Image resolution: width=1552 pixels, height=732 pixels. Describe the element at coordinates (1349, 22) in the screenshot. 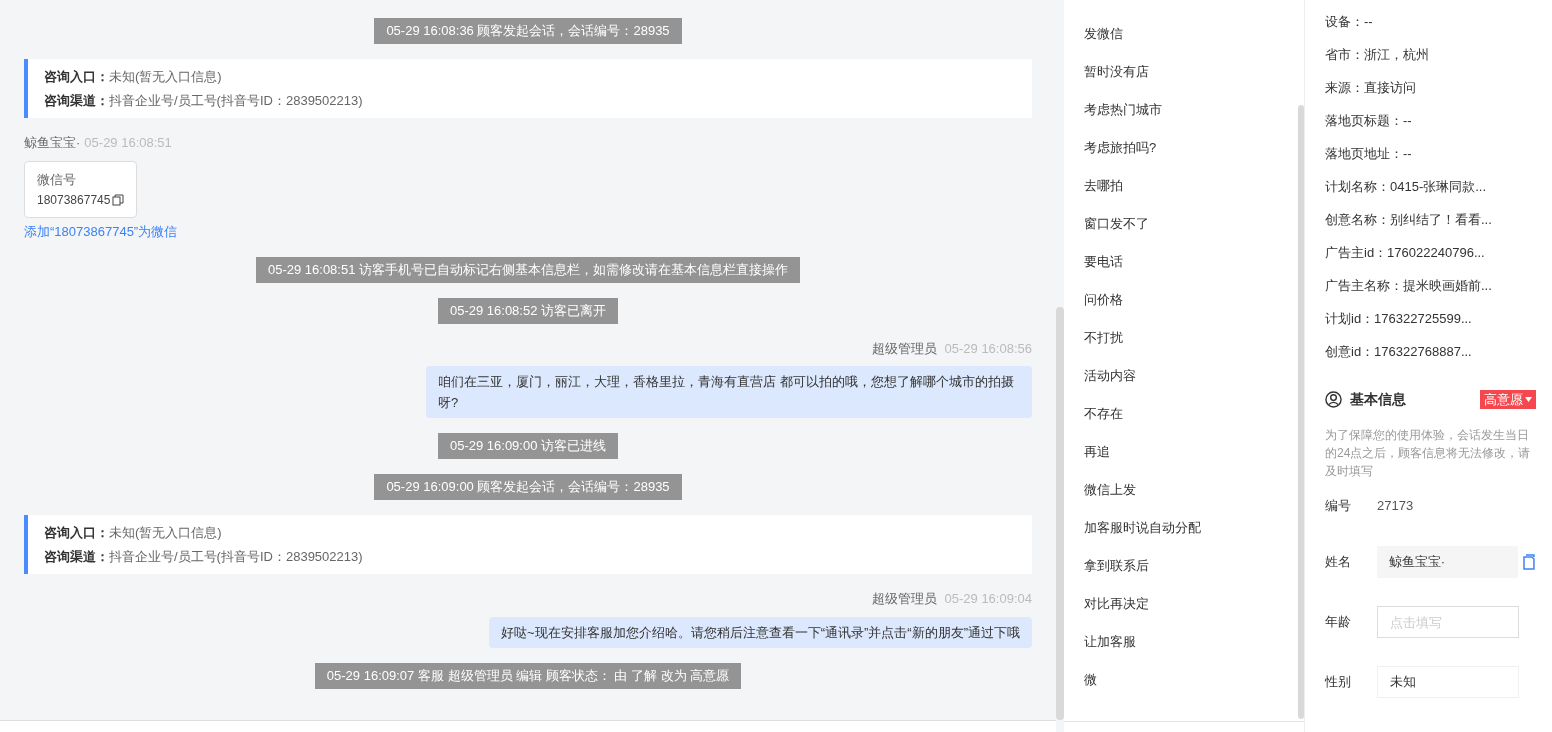

I see `visitor-detail: 设备：--` at that location.